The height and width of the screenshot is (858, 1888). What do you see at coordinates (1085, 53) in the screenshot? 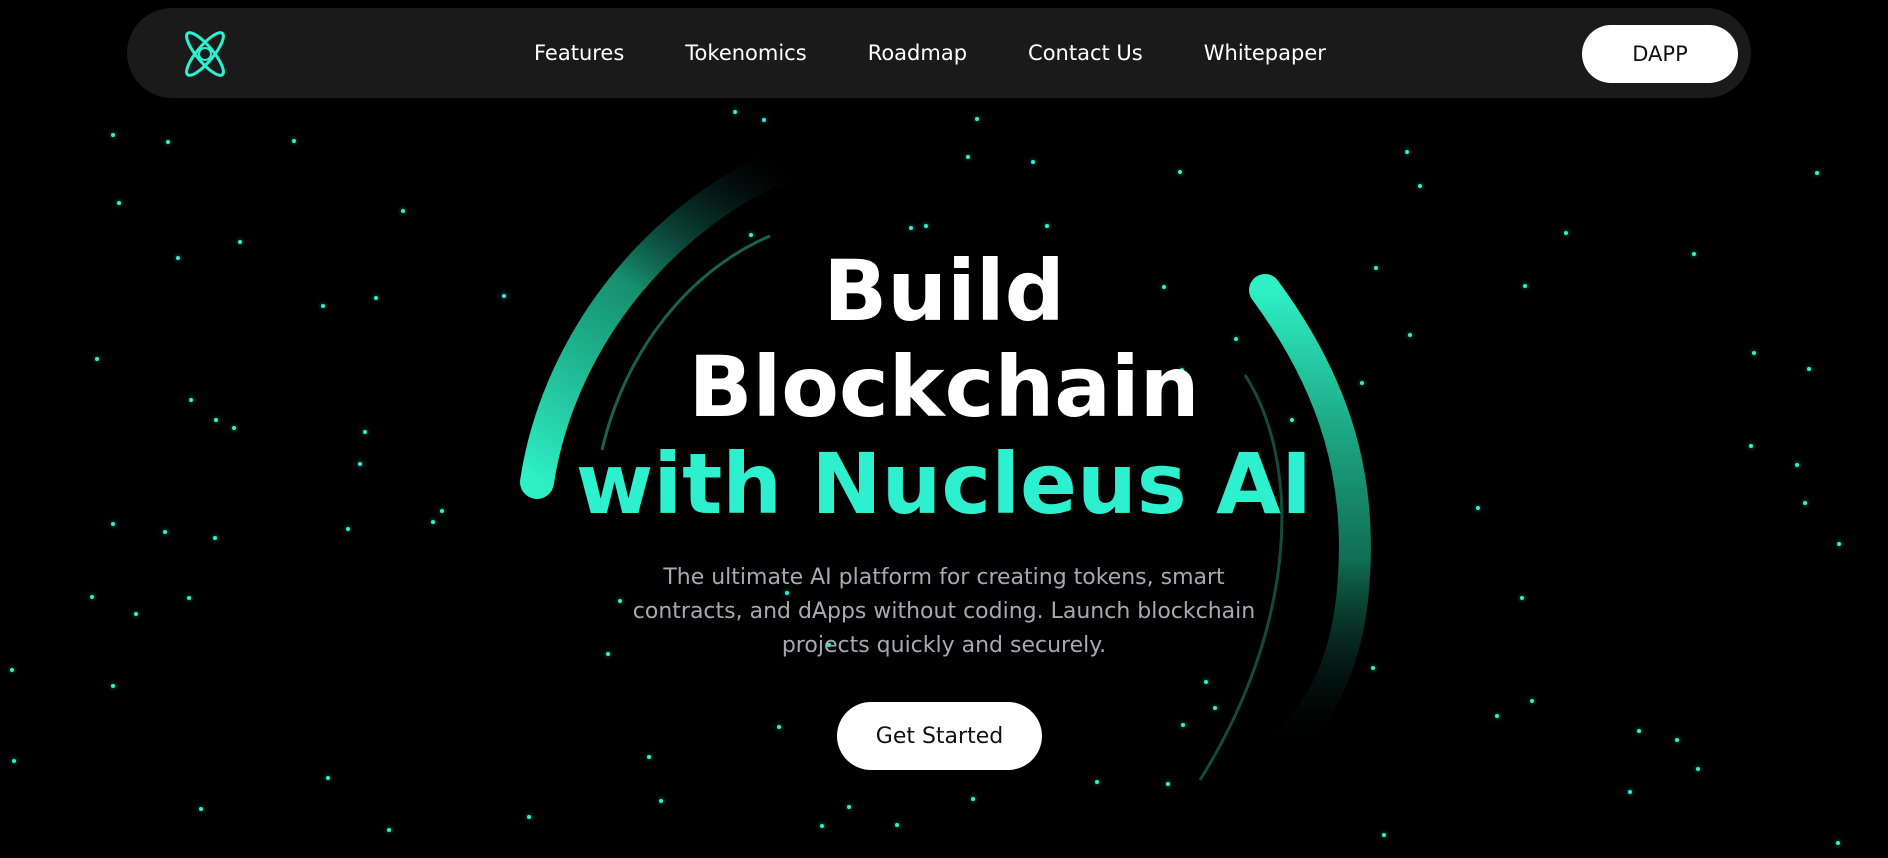
I see `nav-link-contact-us: Contact Us` at bounding box center [1085, 53].